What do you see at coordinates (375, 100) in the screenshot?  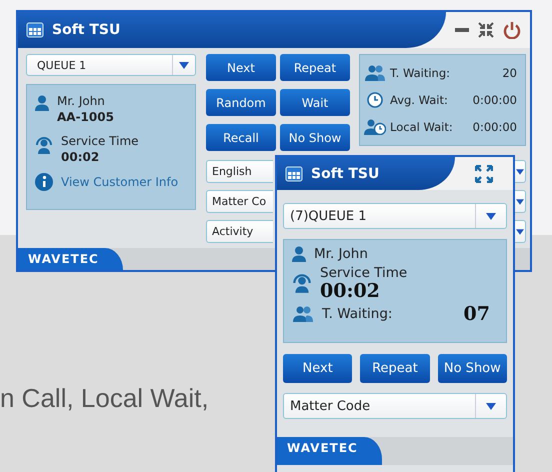 I see `clock-icon` at bounding box center [375, 100].